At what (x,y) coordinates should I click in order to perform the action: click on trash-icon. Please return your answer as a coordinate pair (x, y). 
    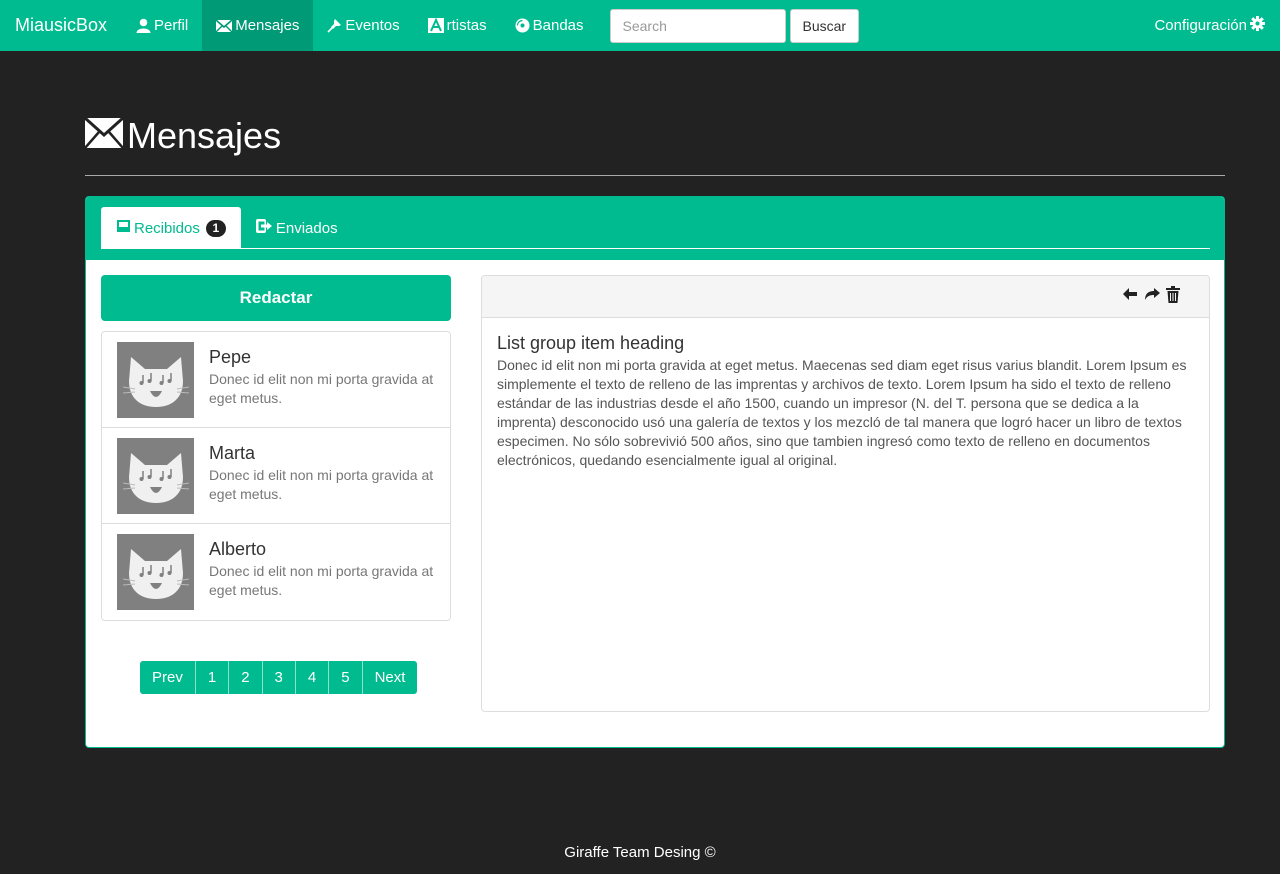
    Looking at the image, I should click on (1173, 296).